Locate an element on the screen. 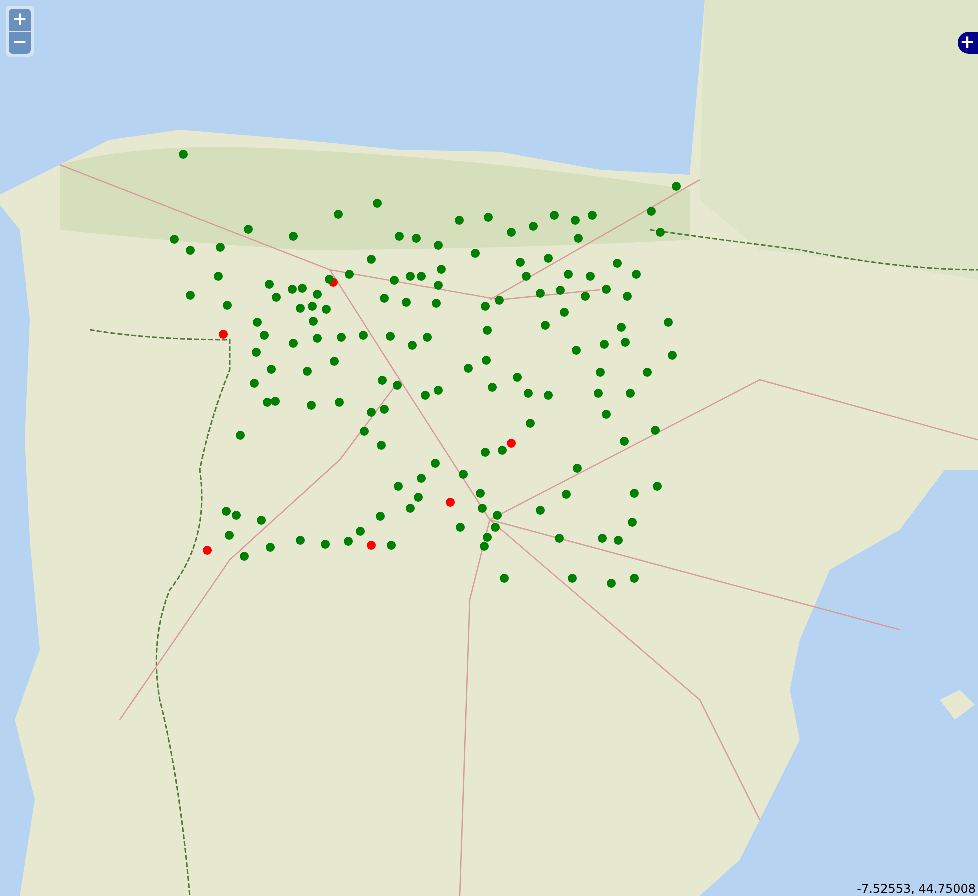 This screenshot has height=896, width=978. mouse-position-text: -7.52553, 44.75008 is located at coordinates (916, 889).